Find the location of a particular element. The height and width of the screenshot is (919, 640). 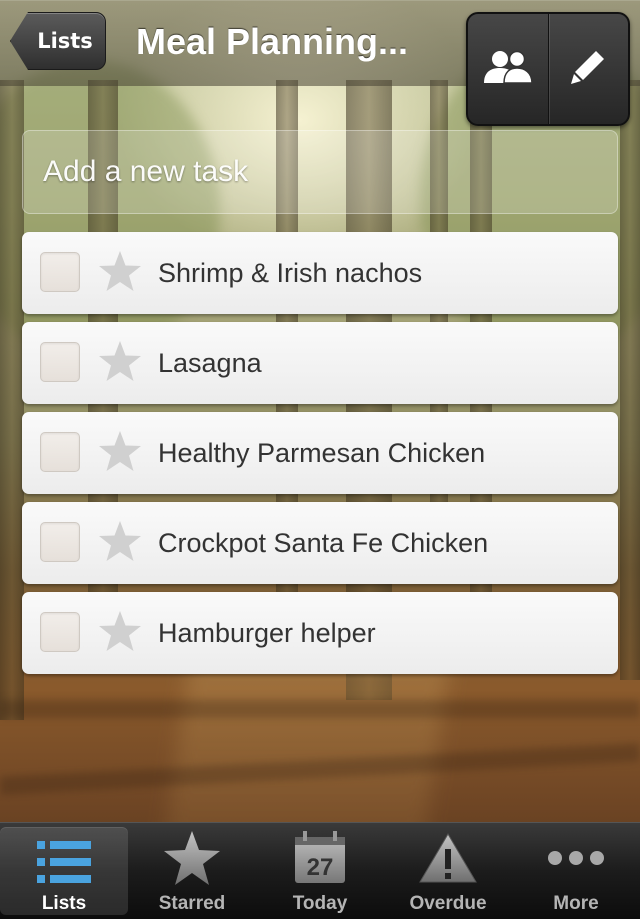

calendar-day: 27 is located at coordinates (320, 867).